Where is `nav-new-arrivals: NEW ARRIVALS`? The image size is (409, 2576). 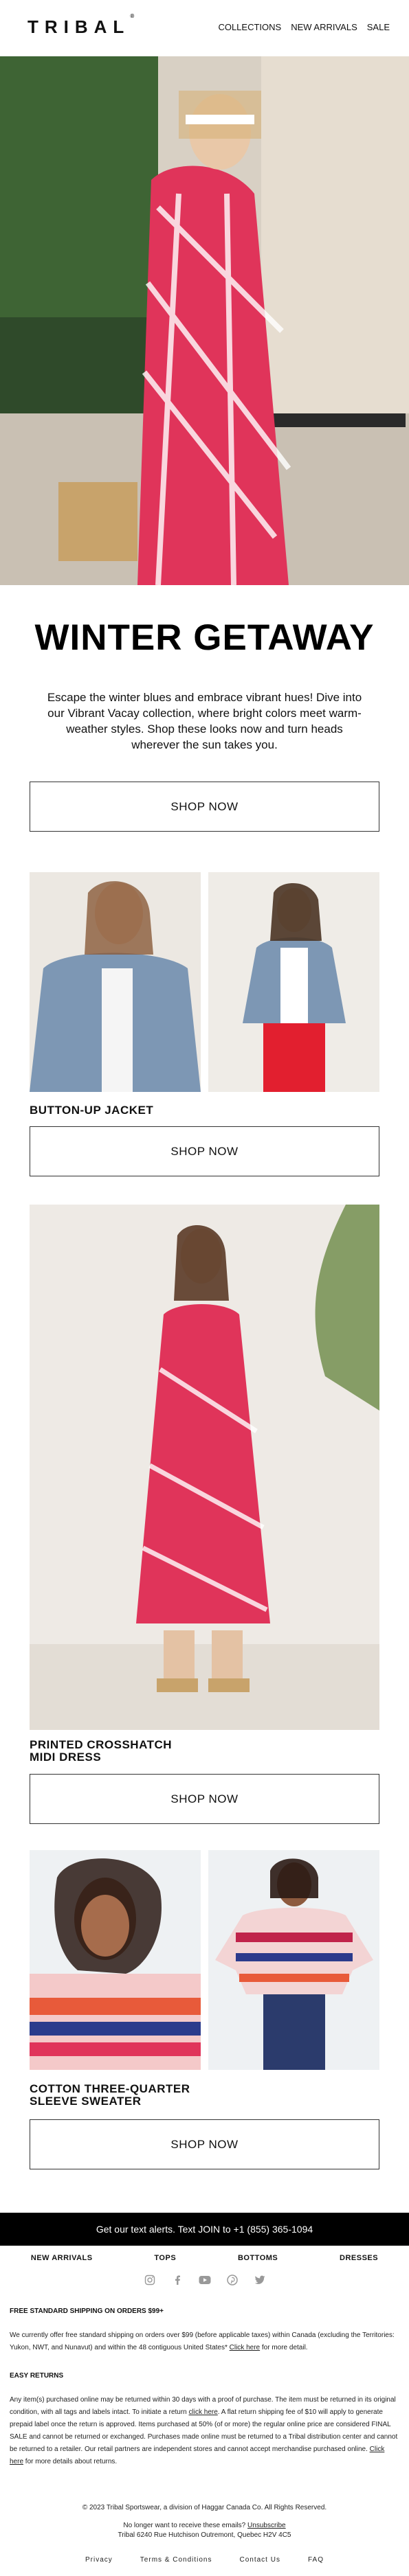
nav-new-arrivals: NEW ARRIVALS is located at coordinates (324, 27).